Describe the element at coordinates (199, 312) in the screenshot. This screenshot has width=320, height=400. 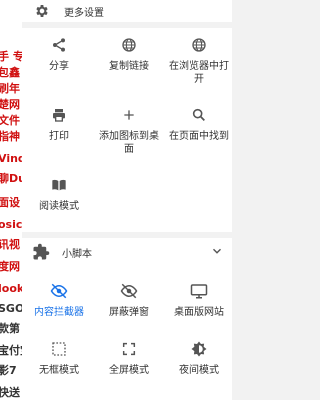
I see `desktop-site-label: 桌面版网站` at that location.